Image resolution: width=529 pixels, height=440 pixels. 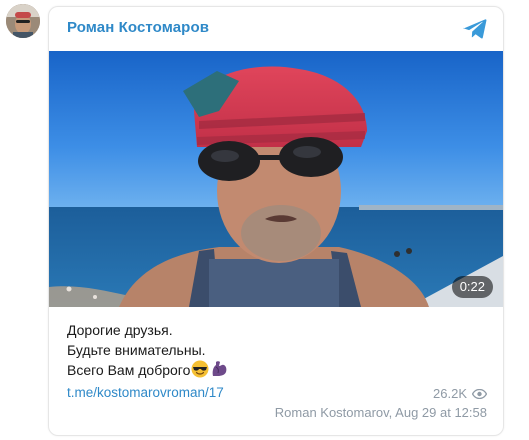 I want to click on flexed-biceps-icon, so click(x=219, y=371).